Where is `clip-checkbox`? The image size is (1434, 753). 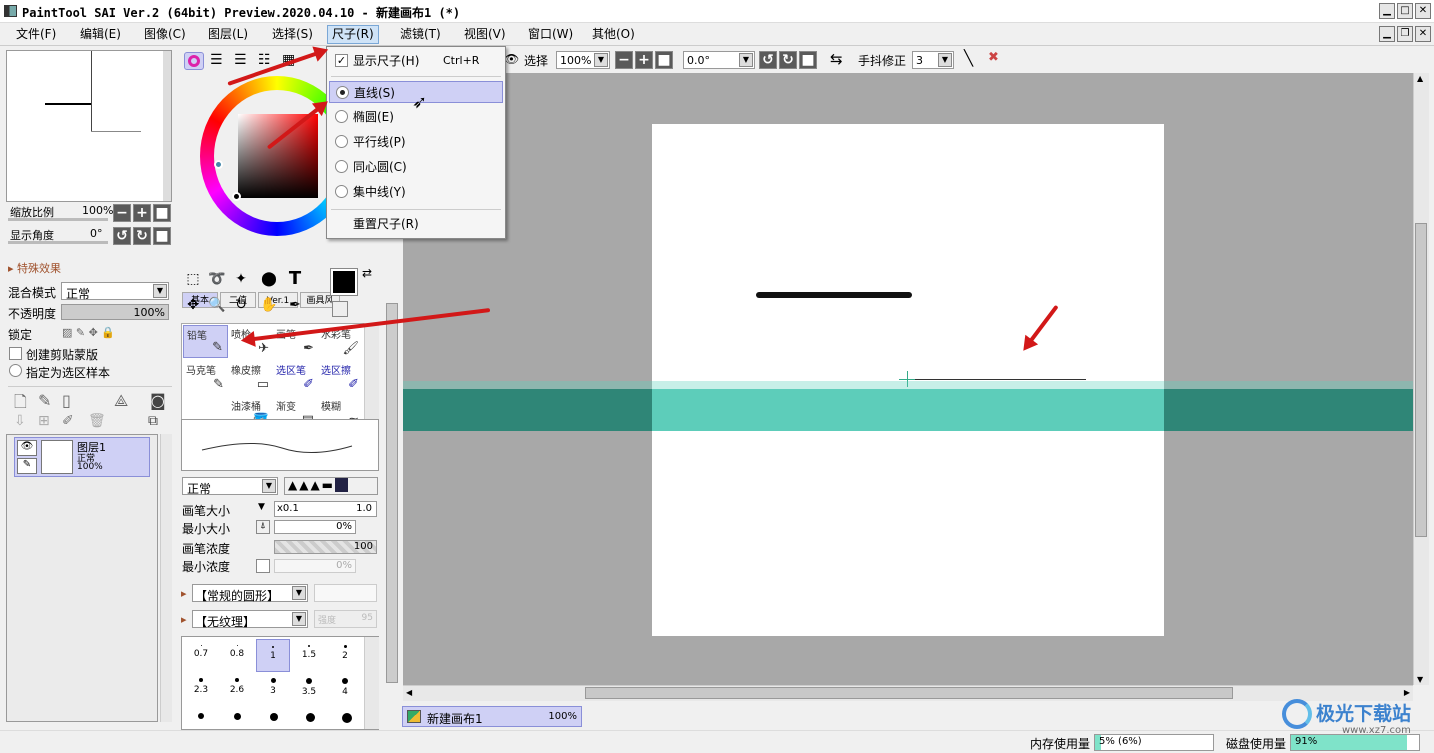 clip-checkbox is located at coordinates (15, 353).